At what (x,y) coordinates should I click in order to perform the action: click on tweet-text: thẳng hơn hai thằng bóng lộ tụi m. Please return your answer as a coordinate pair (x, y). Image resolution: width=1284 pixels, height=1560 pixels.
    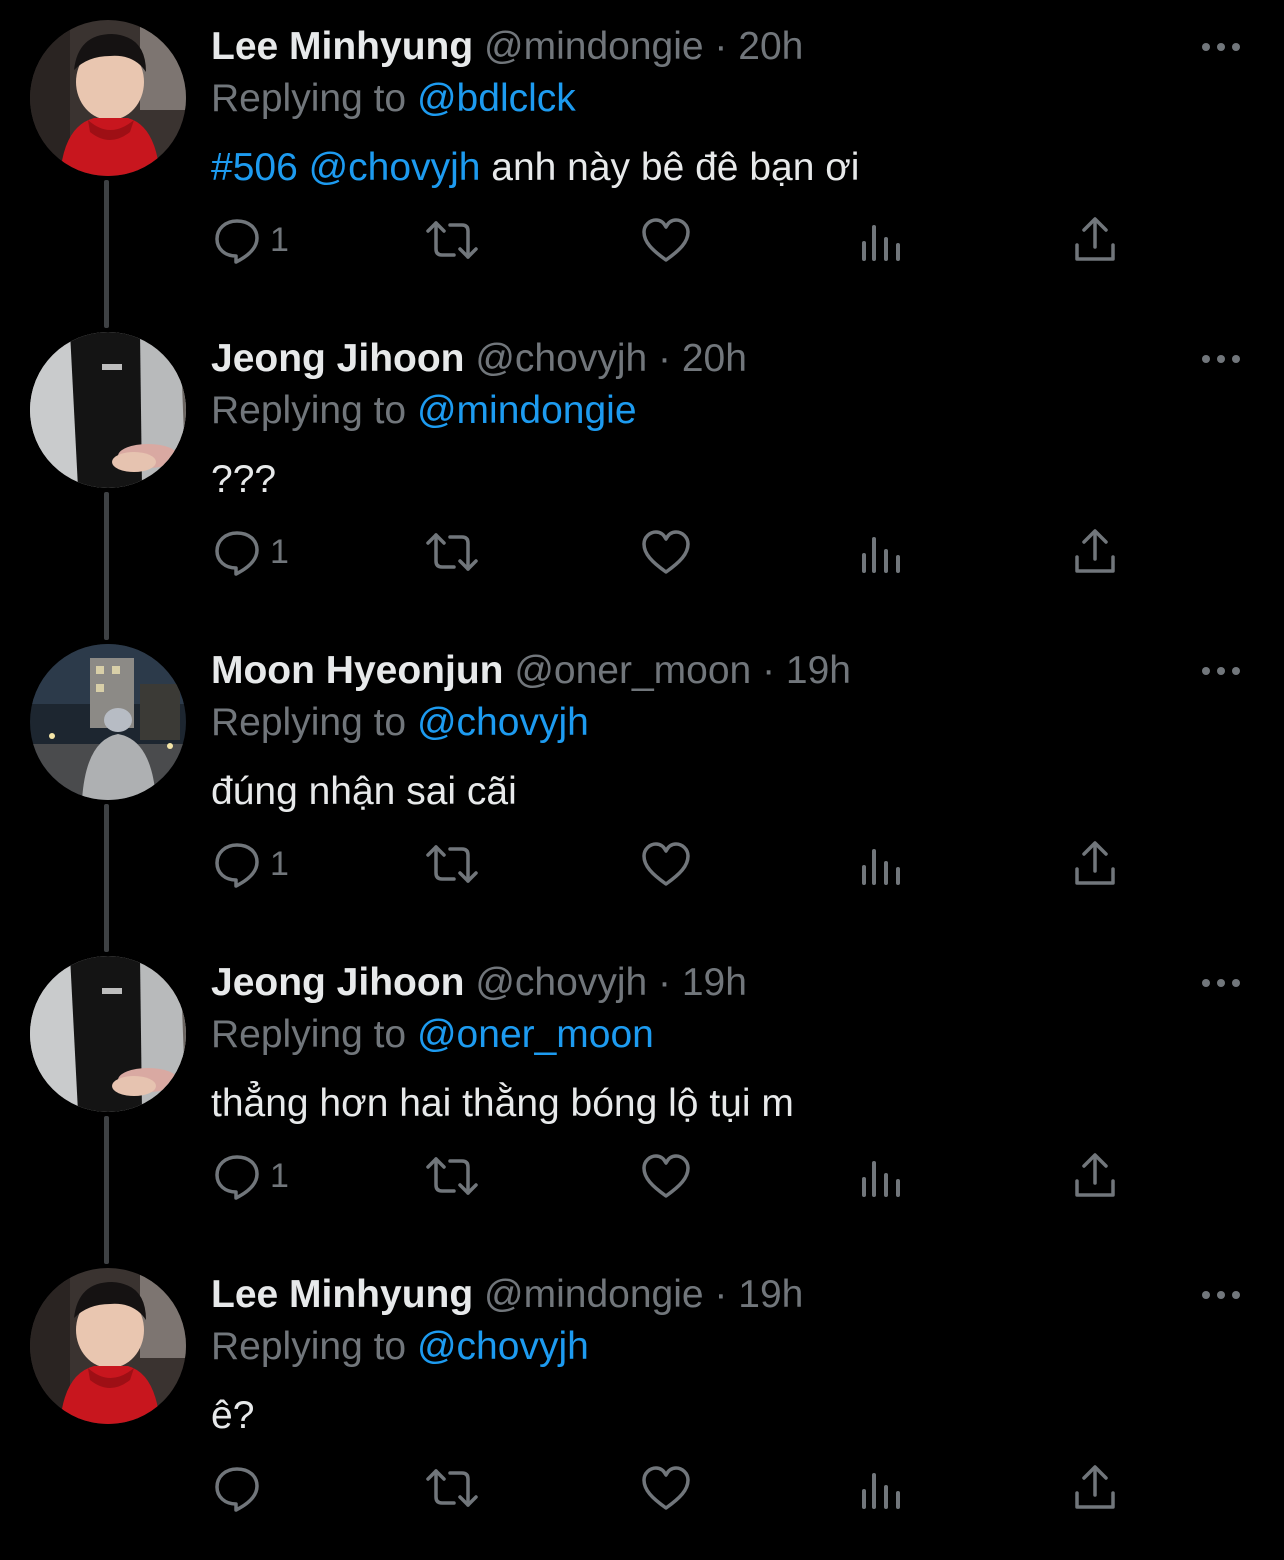
    Looking at the image, I should click on (502, 1104).